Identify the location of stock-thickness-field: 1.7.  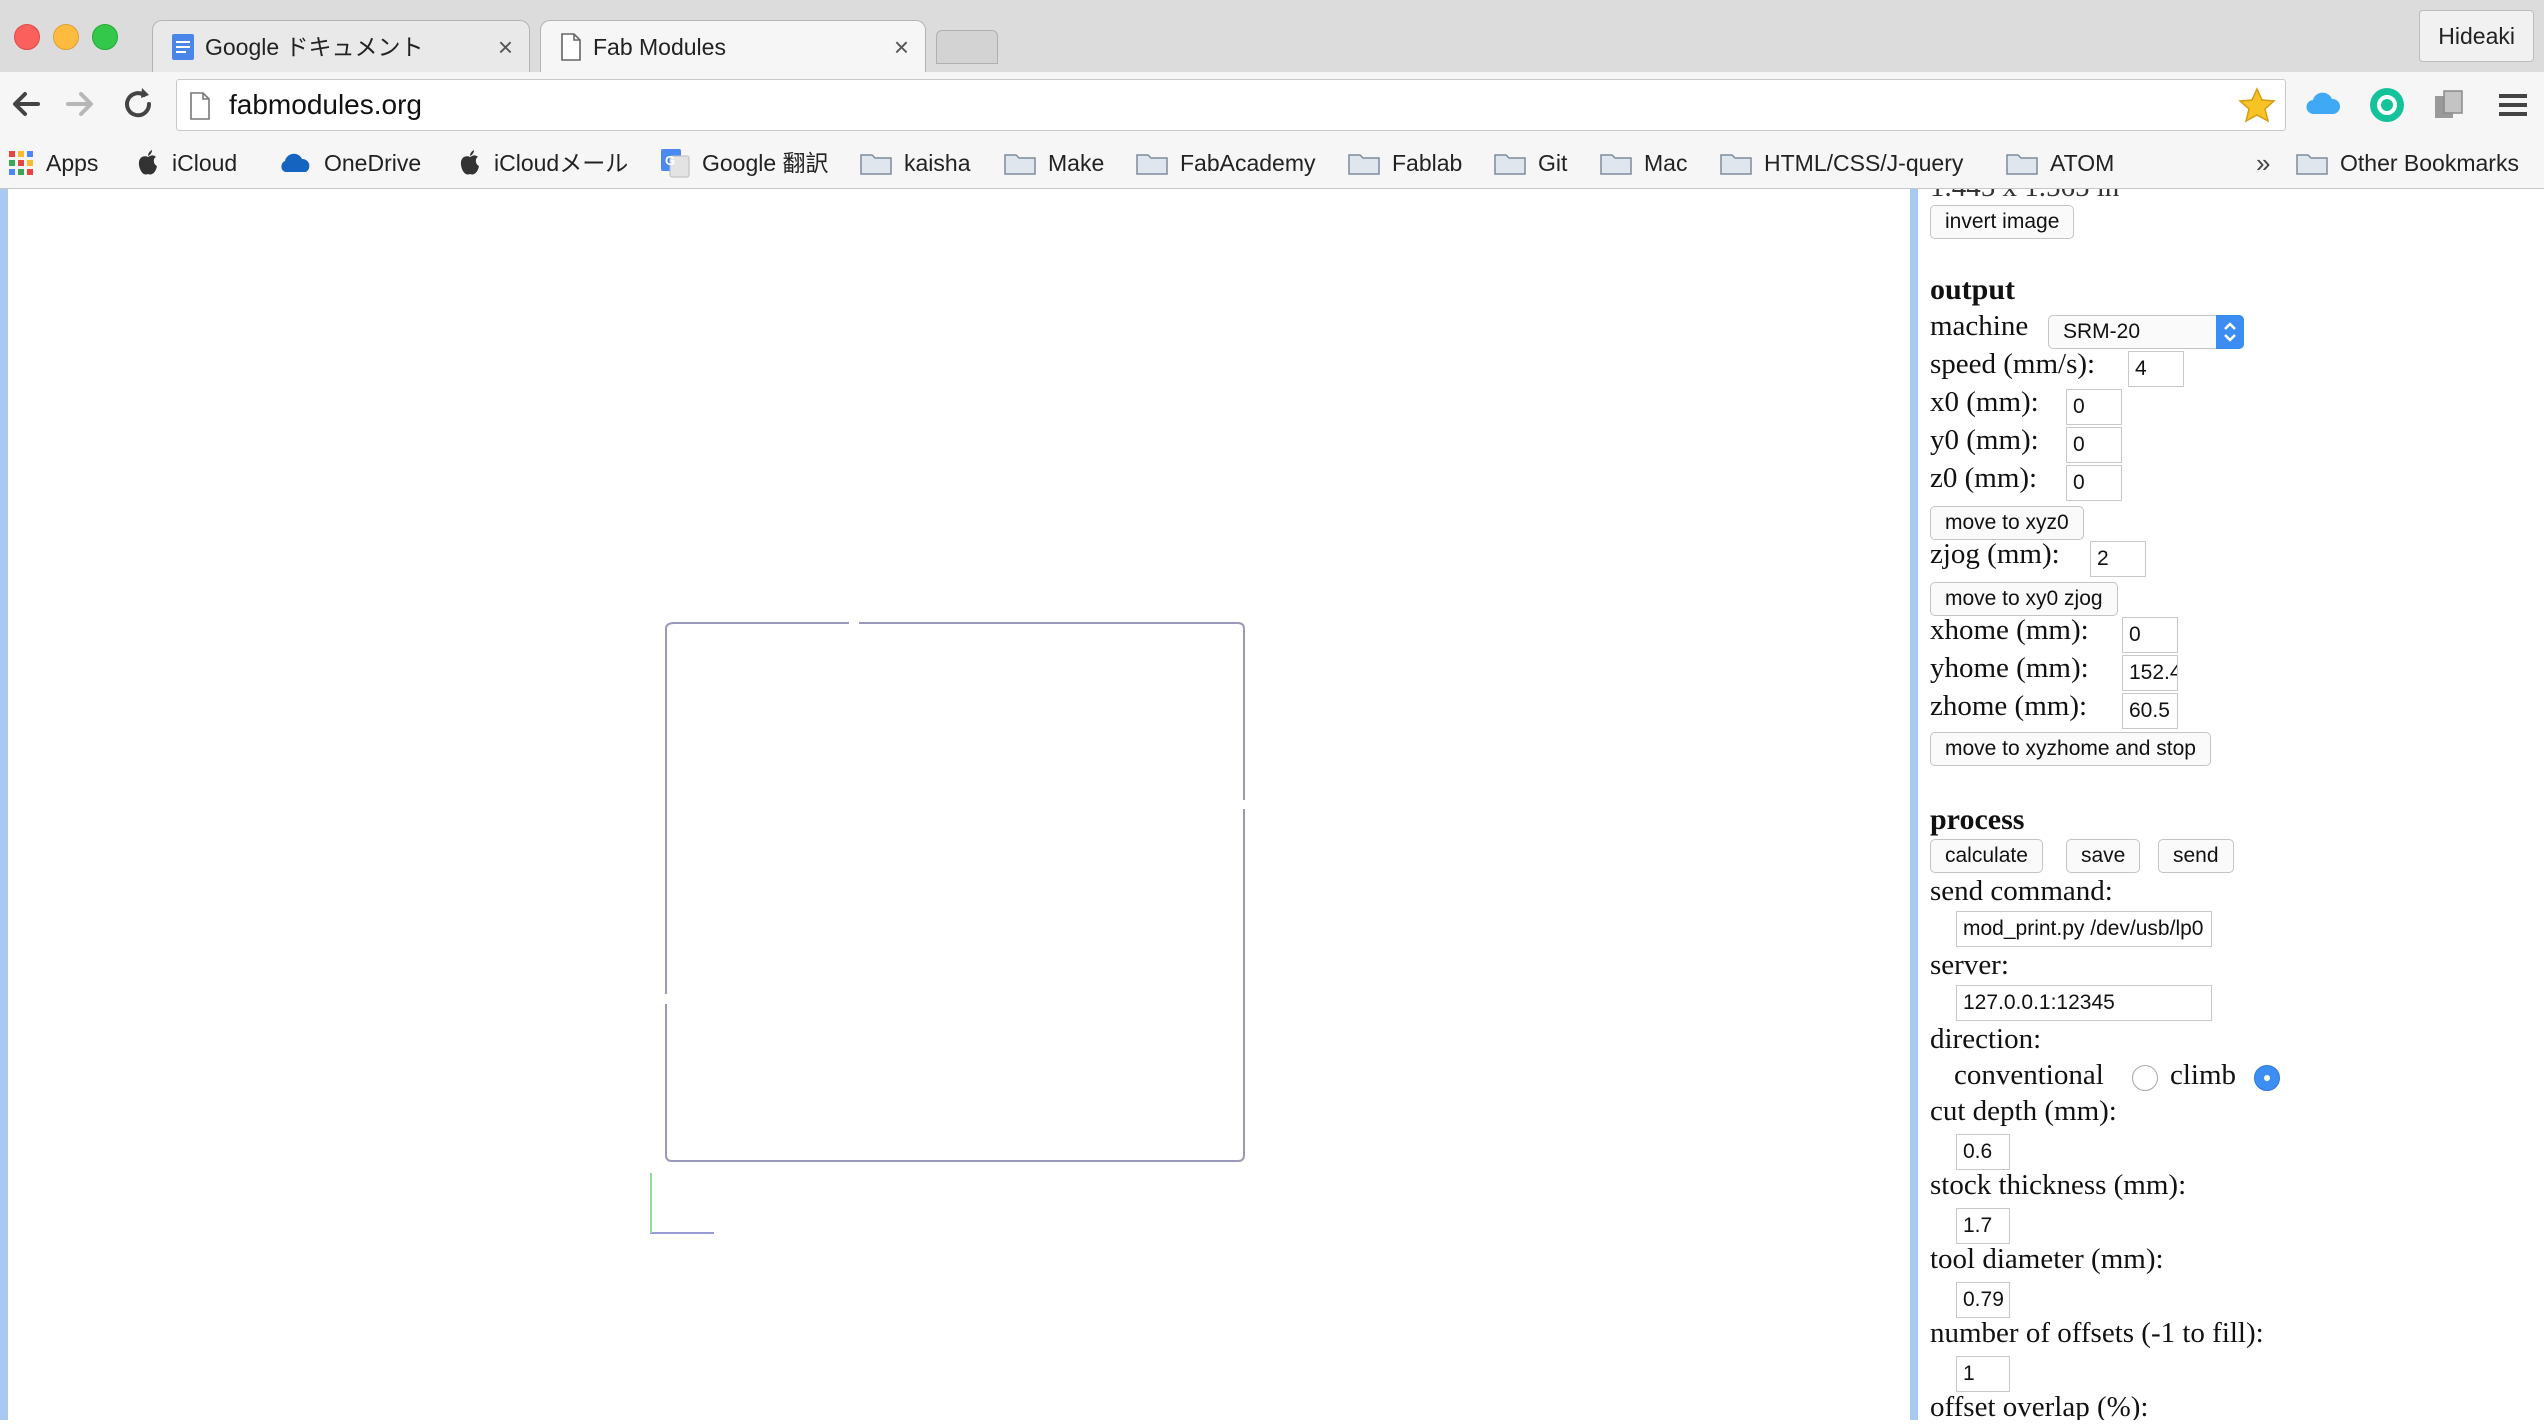
(1983, 1226).